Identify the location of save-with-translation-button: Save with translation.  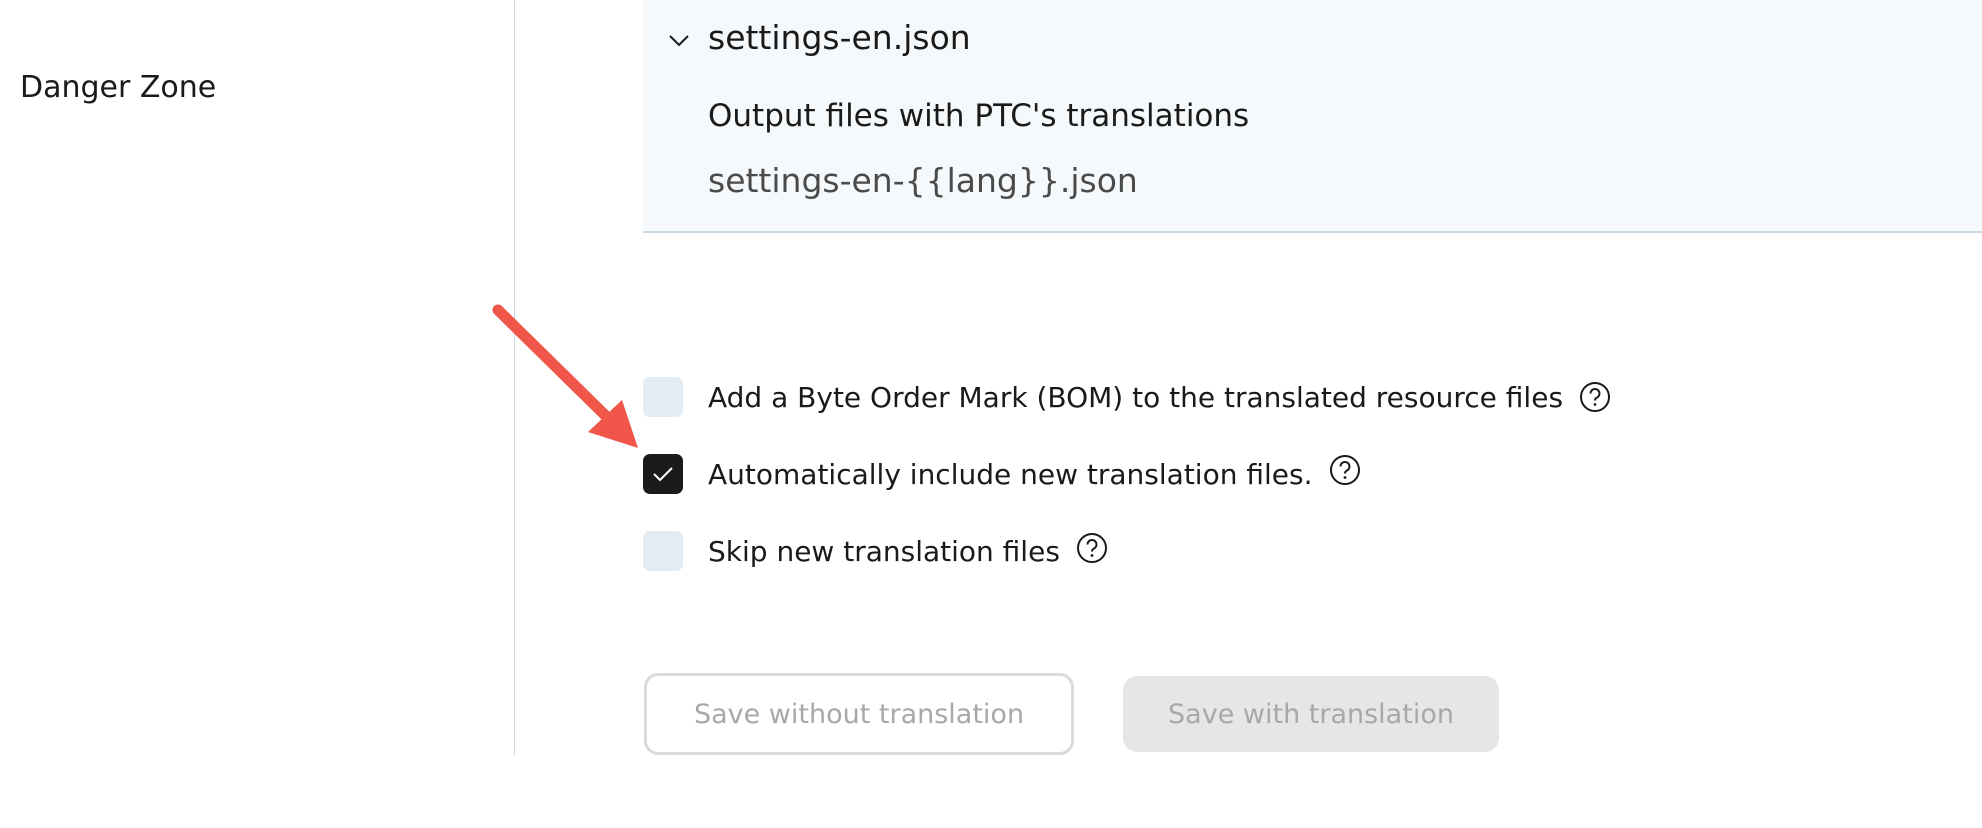
(1311, 714).